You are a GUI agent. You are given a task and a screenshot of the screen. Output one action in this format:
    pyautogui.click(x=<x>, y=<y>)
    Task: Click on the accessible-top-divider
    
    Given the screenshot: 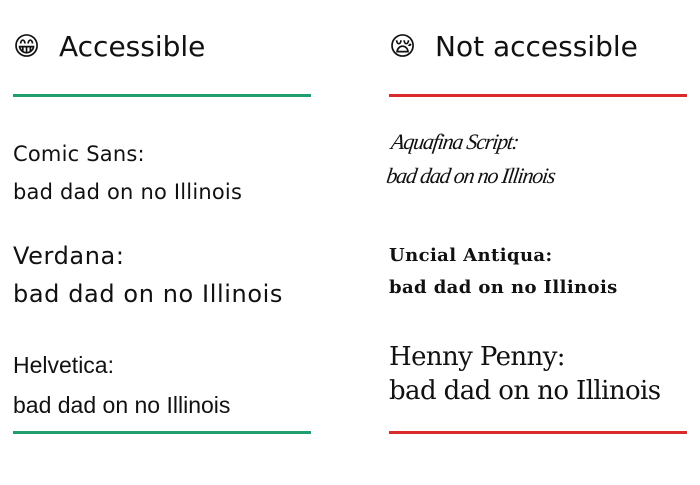 What is the action you would take?
    pyautogui.click(x=162, y=95)
    